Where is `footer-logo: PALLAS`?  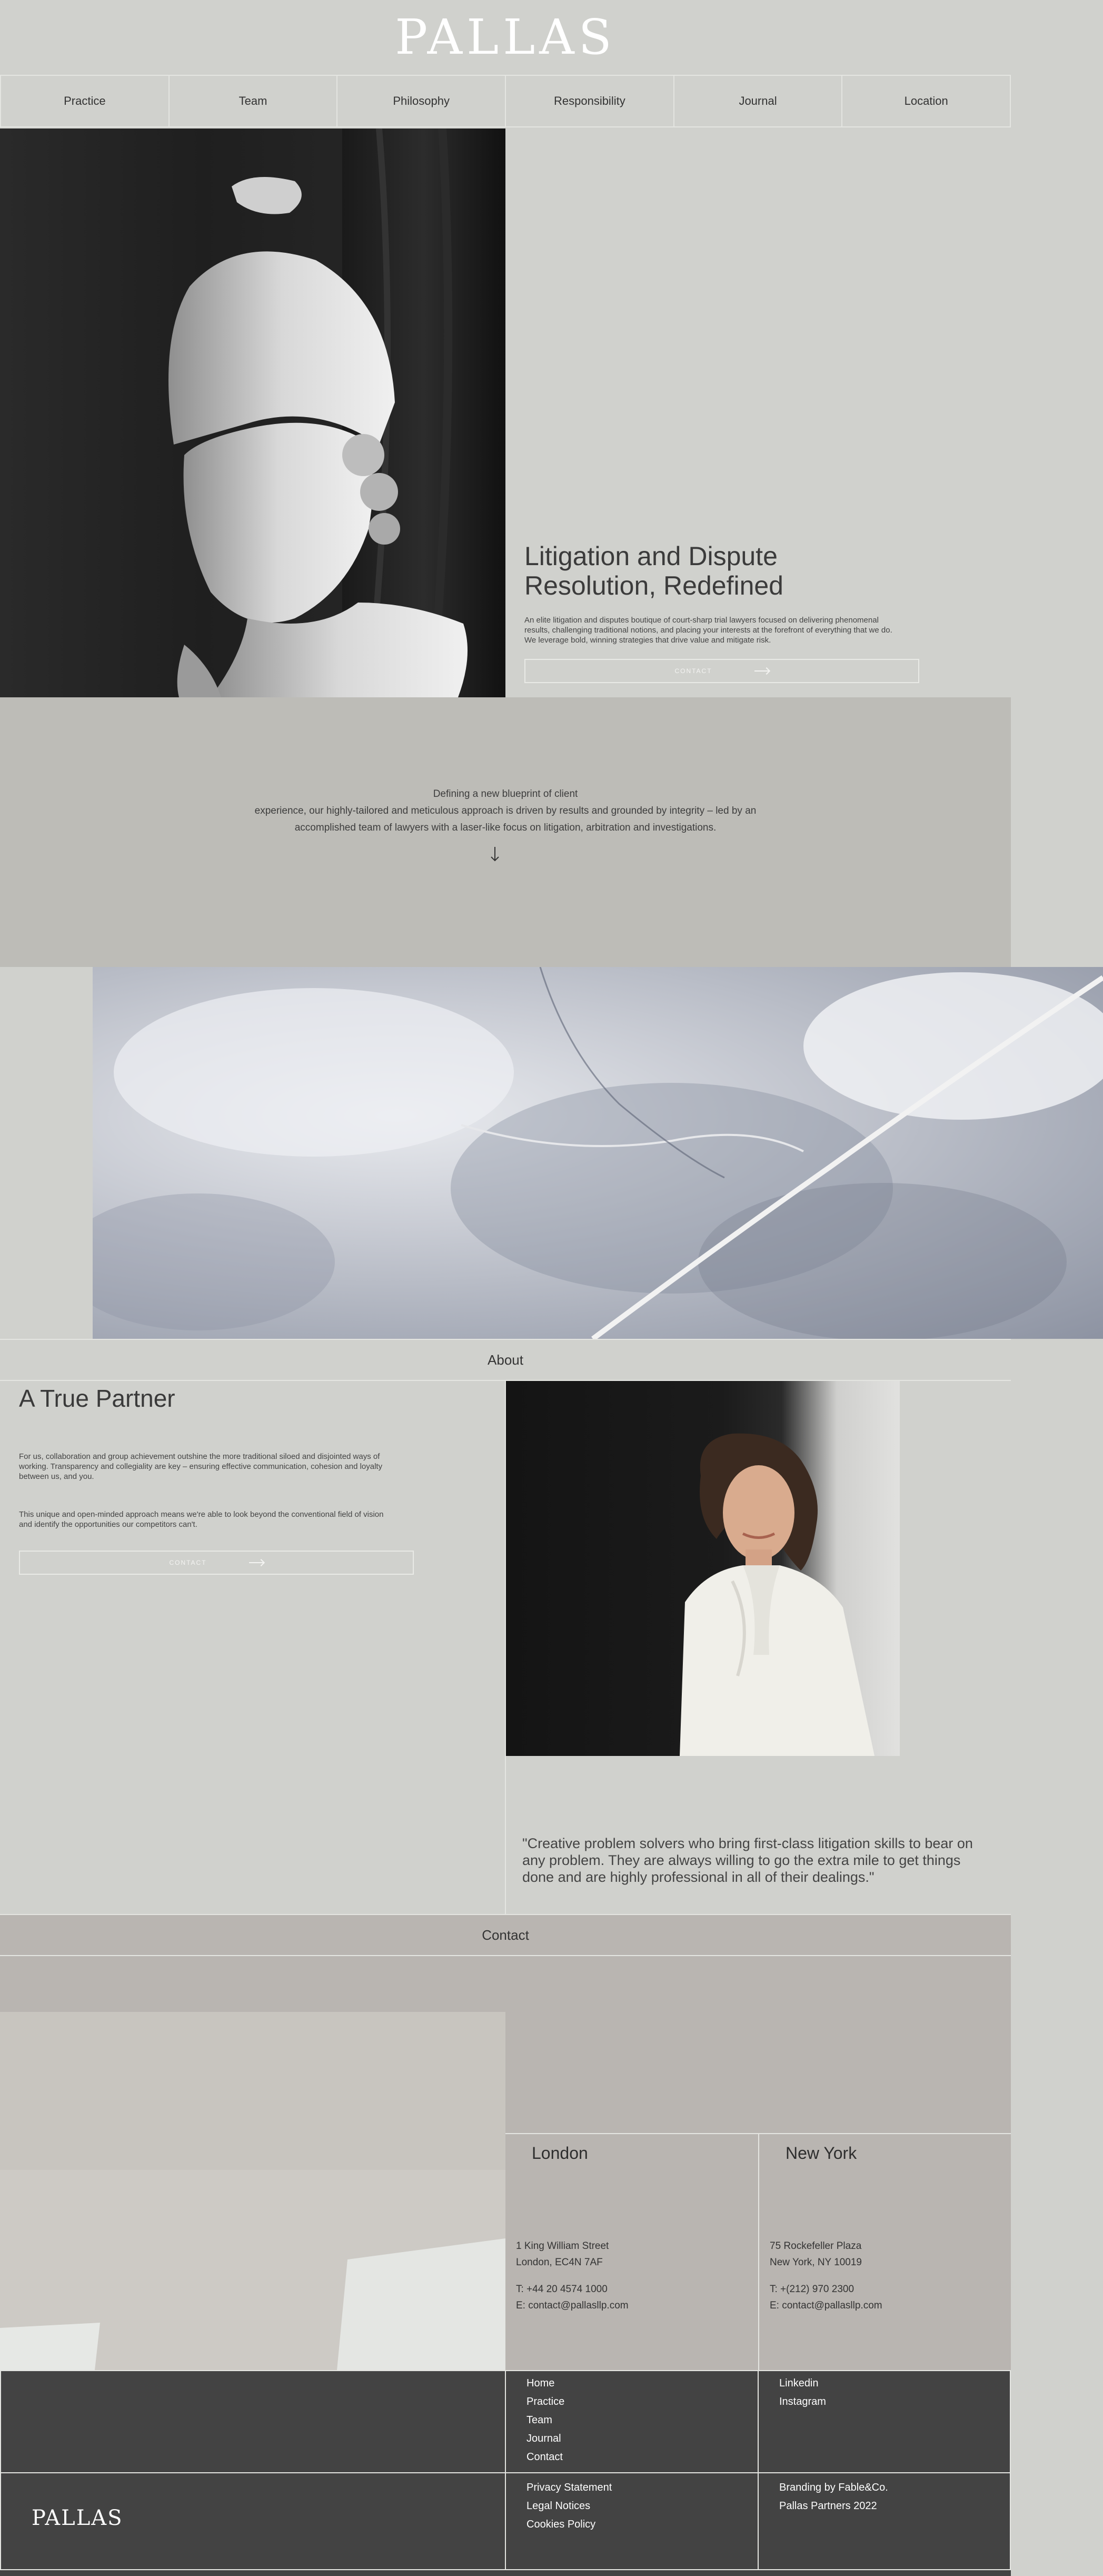
footer-logo: PALLAS is located at coordinates (77, 2518).